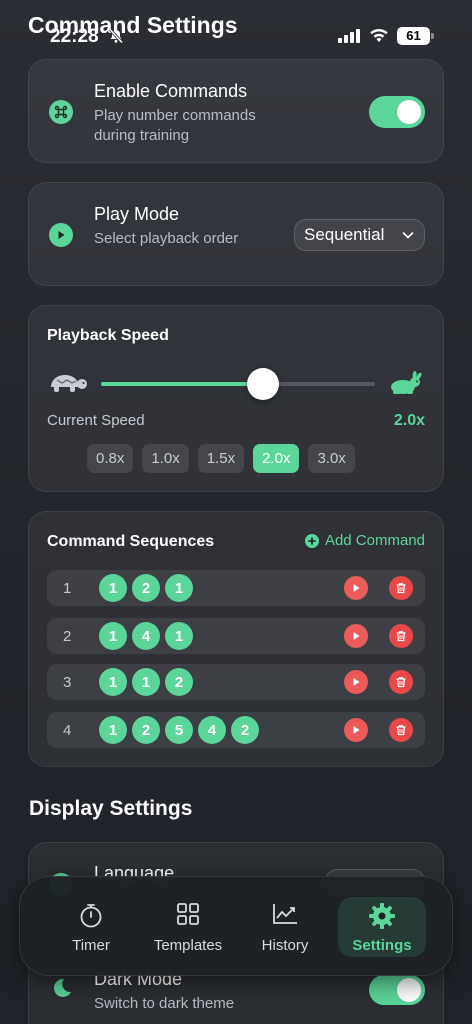  Describe the element at coordinates (61, 235) in the screenshot. I see `play-circle-icon` at that location.